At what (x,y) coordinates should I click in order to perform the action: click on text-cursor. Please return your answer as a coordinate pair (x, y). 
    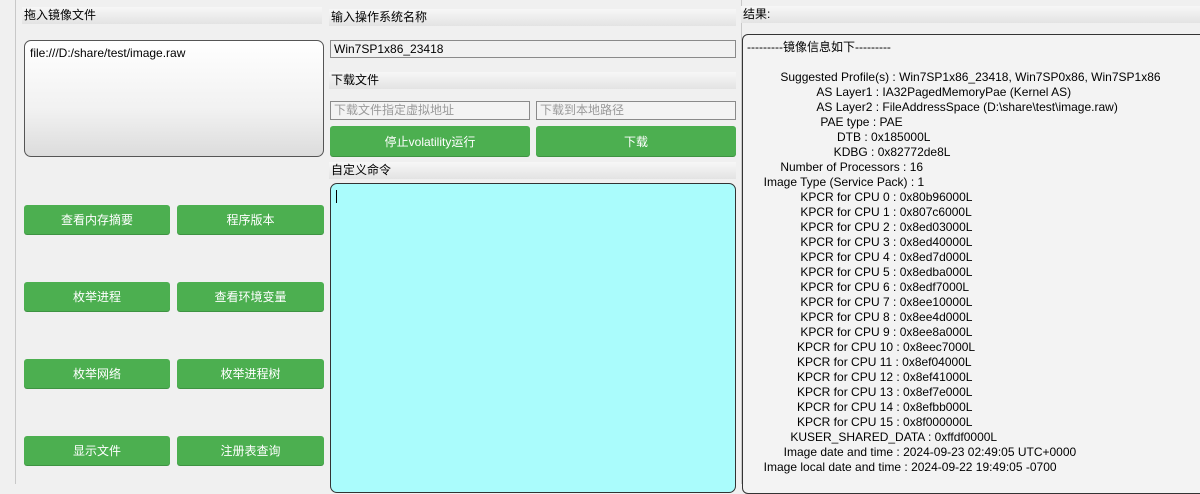
    Looking at the image, I should click on (336, 196).